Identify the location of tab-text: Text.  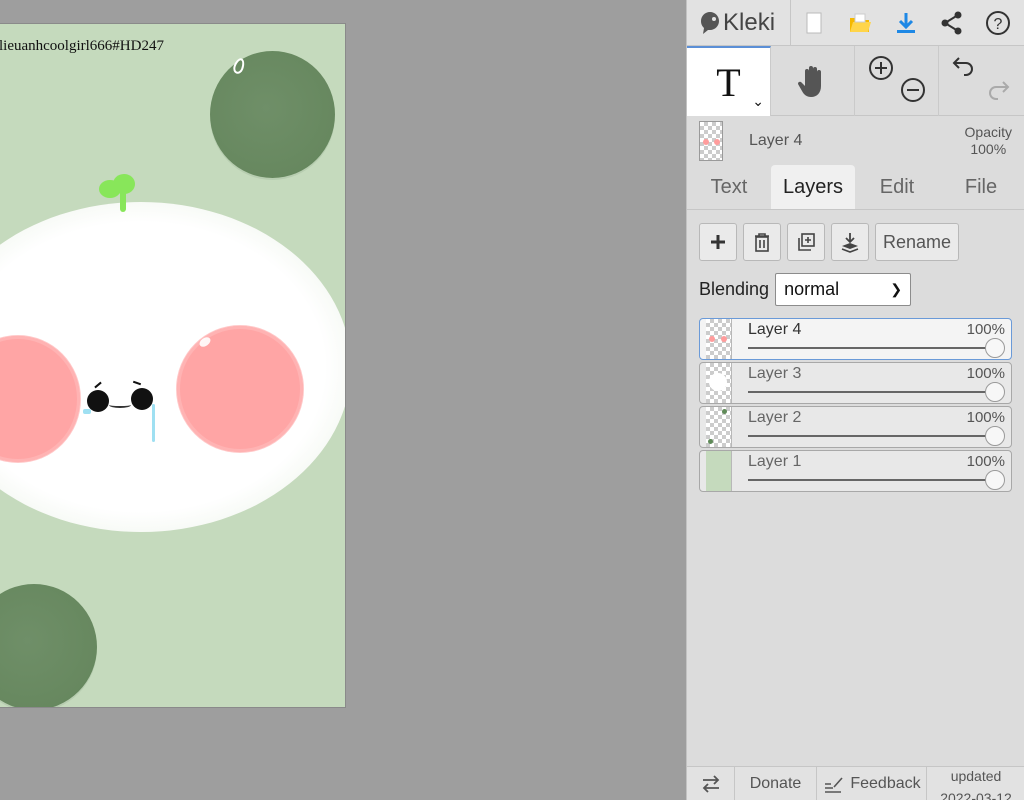
(729, 187).